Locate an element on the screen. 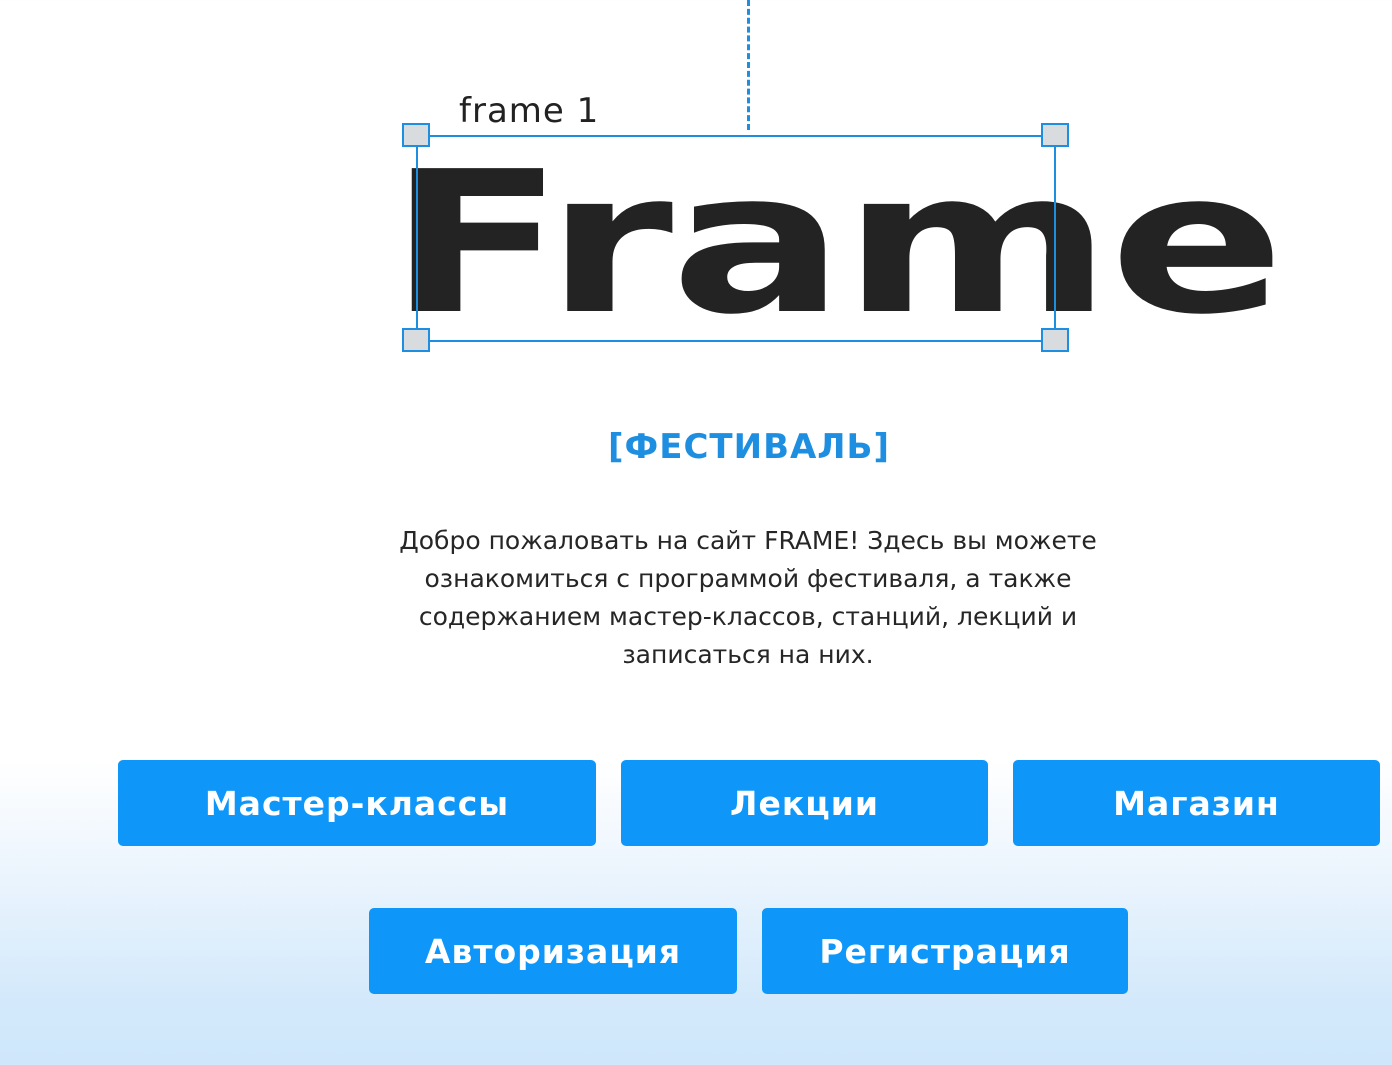 The height and width of the screenshot is (1065, 1392). festival-tagline: [ФЕСТИВАЛЬ] is located at coordinates (748, 447).